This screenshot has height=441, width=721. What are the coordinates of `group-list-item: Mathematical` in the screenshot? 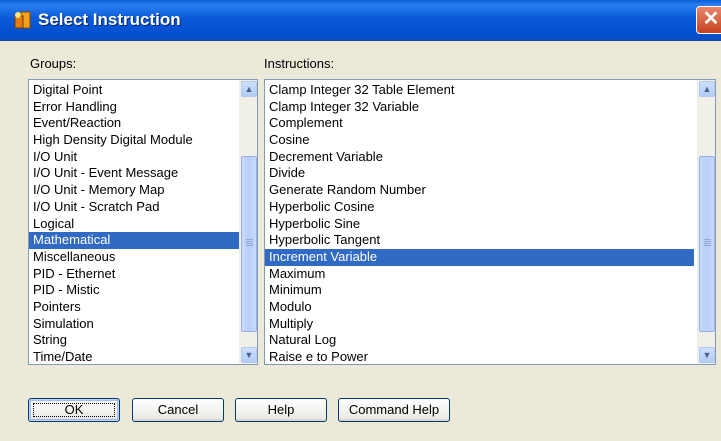 It's located at (135, 240).